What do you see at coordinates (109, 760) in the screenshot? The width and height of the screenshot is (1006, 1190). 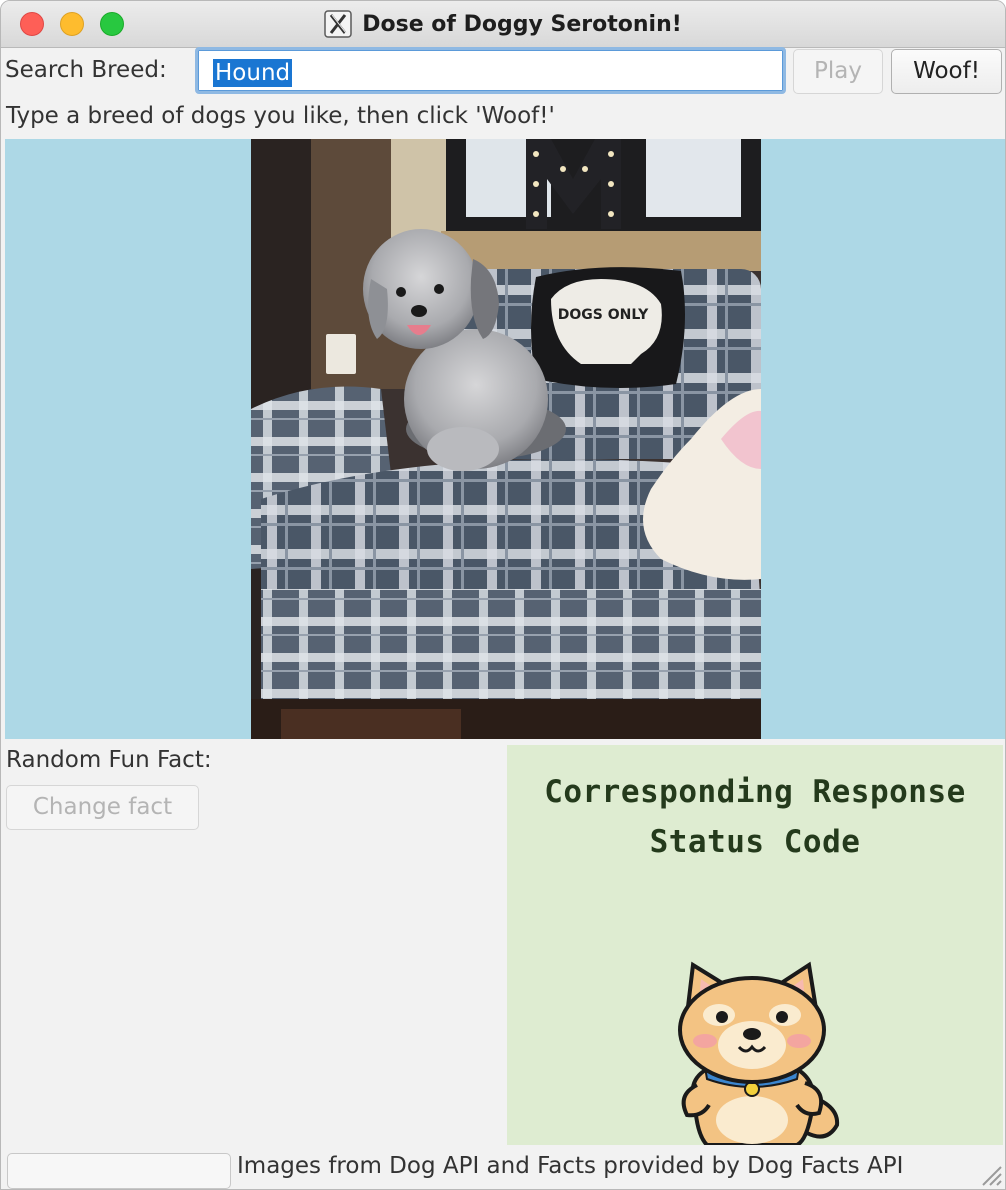 I see `fun-fact-label: Random Fun Fact:` at bounding box center [109, 760].